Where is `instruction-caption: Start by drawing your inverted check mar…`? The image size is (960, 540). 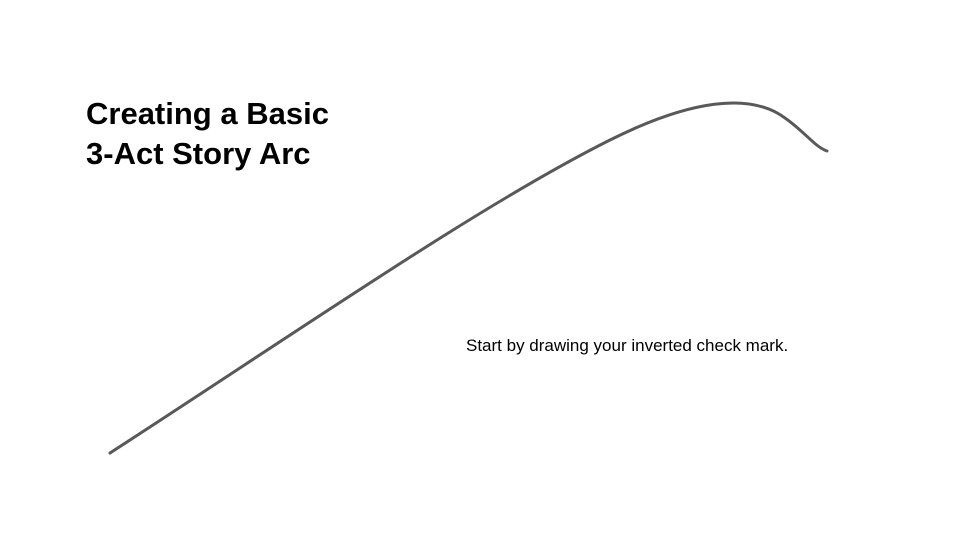
instruction-caption: Start by drawing your inverted check mar… is located at coordinates (627, 345).